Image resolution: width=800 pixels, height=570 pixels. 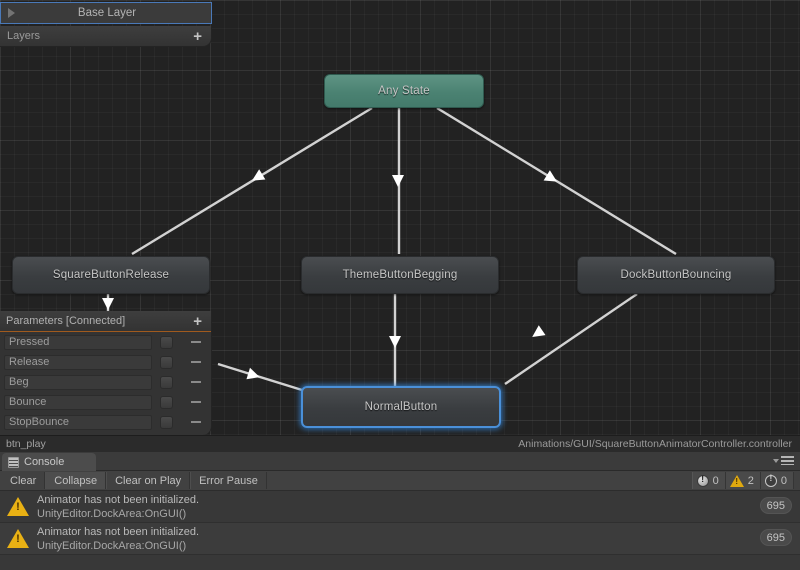 I want to click on console-counters: 0 2 0, so click(x=742, y=480).